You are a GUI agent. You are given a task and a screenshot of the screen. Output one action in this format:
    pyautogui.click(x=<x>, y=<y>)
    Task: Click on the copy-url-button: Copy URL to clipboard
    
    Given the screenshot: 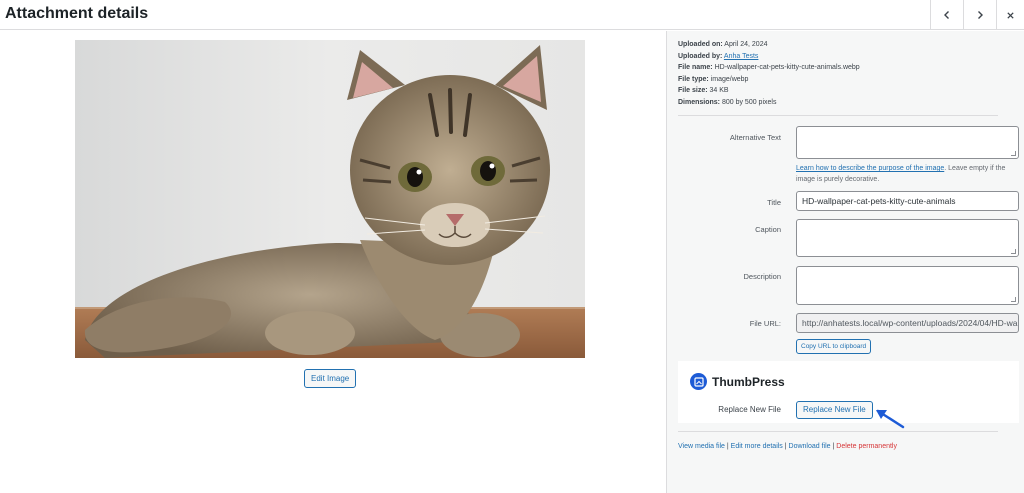 What is the action you would take?
    pyautogui.click(x=834, y=346)
    